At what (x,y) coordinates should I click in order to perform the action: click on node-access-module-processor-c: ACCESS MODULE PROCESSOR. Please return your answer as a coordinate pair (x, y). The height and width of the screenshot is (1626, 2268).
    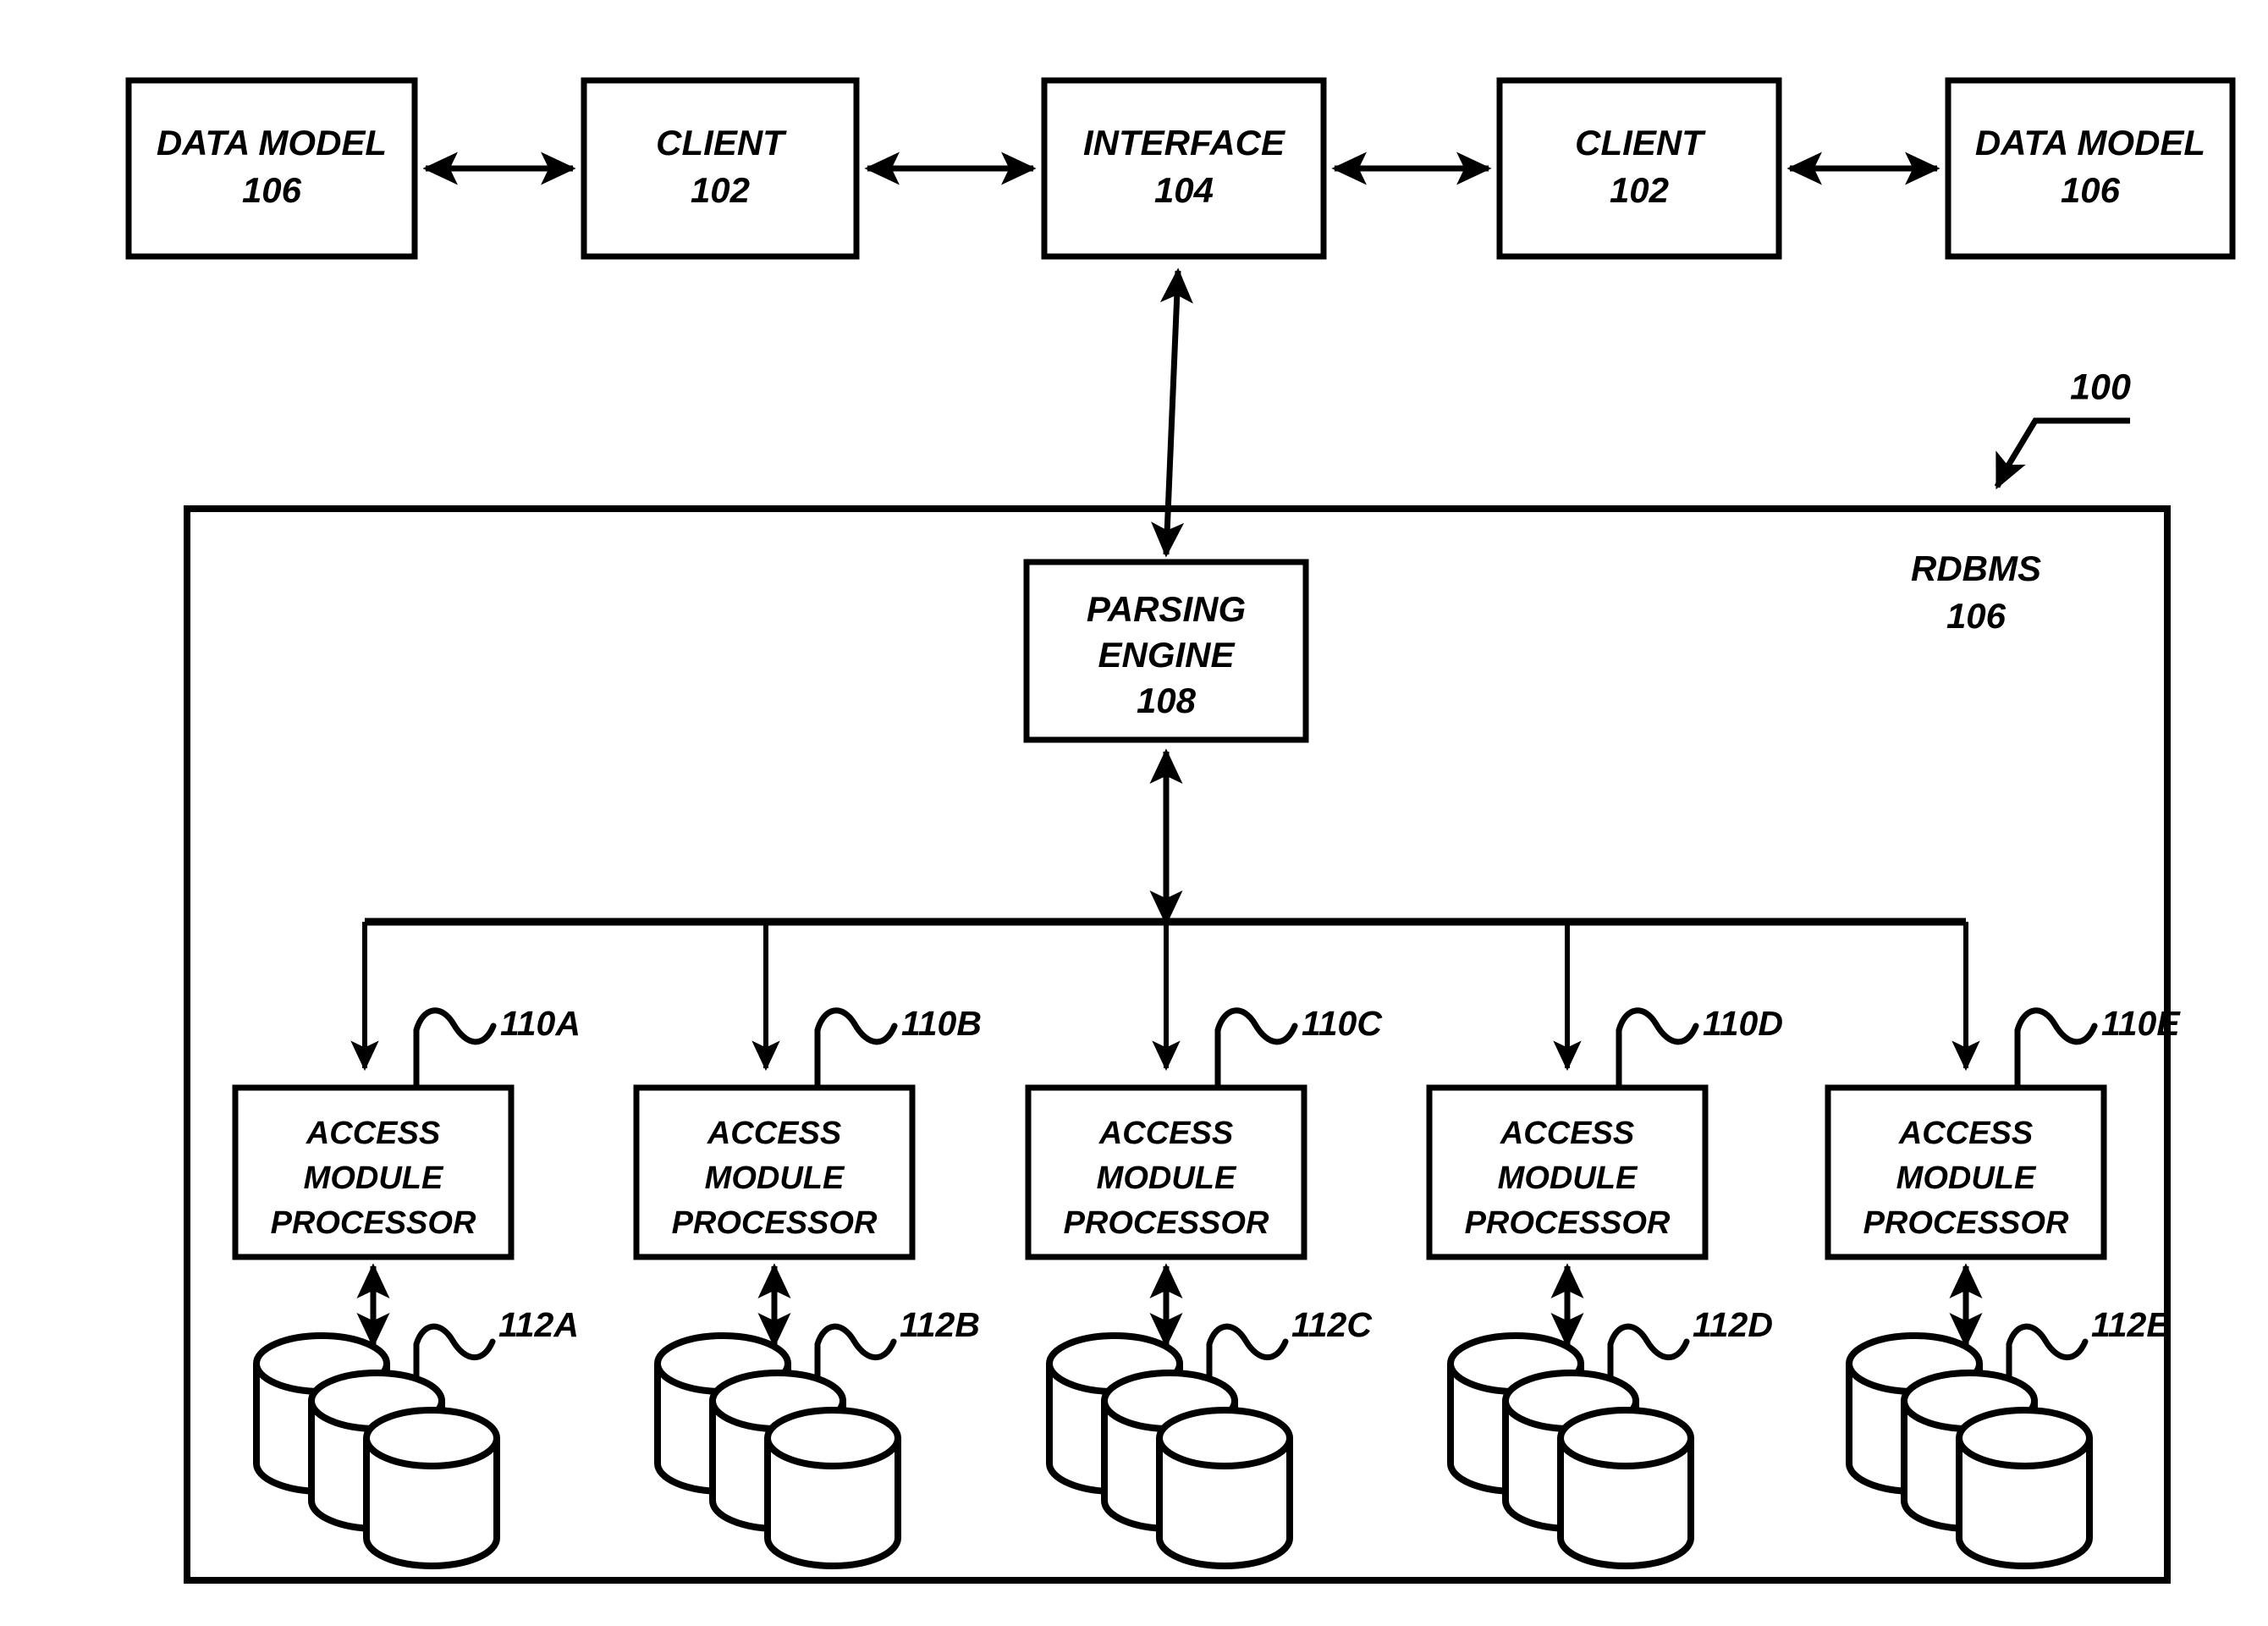
    Looking at the image, I should click on (1166, 1172).